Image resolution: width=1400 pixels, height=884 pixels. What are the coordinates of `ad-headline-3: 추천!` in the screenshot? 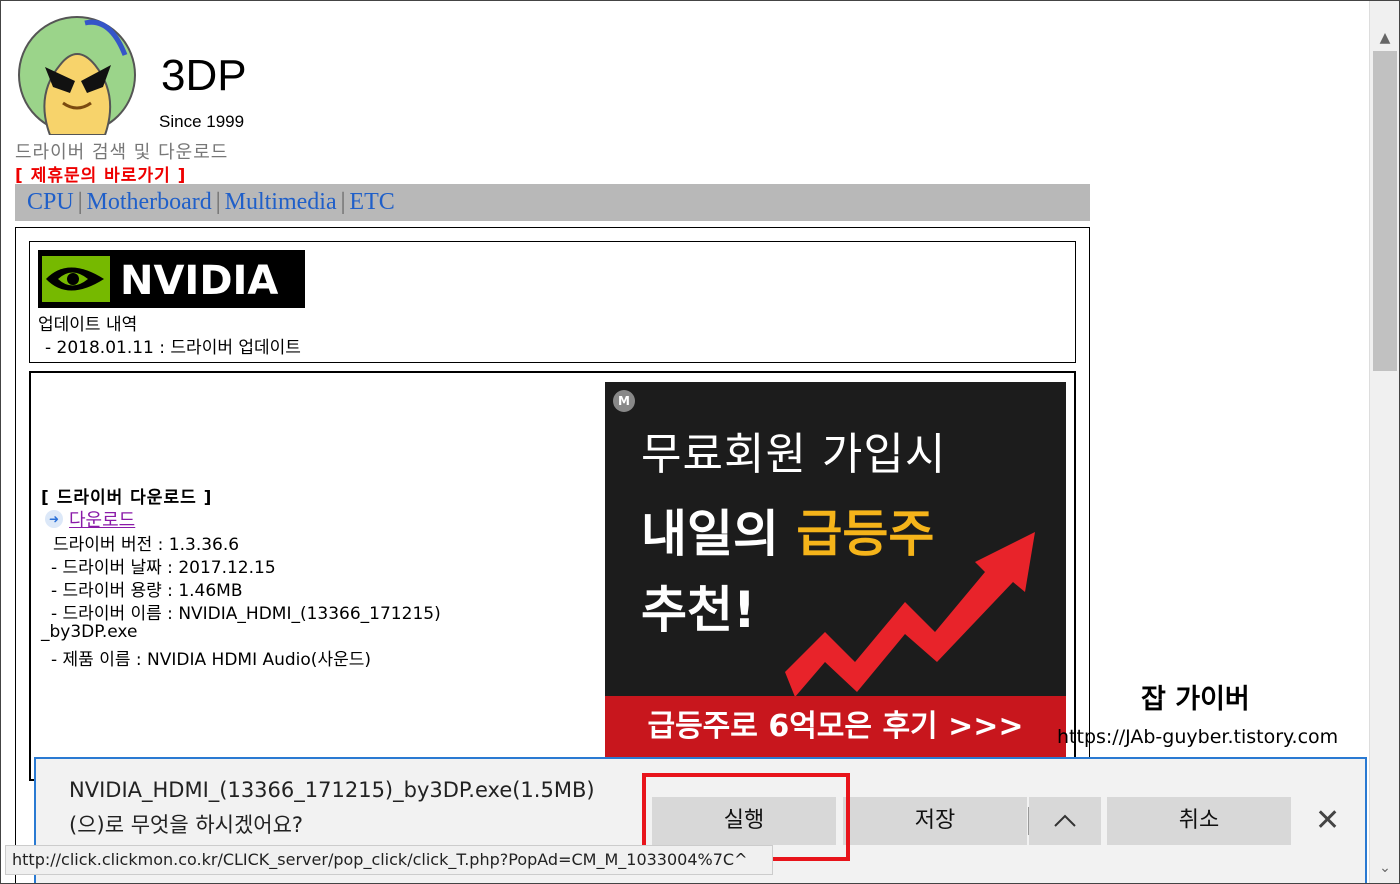 It's located at (698, 610).